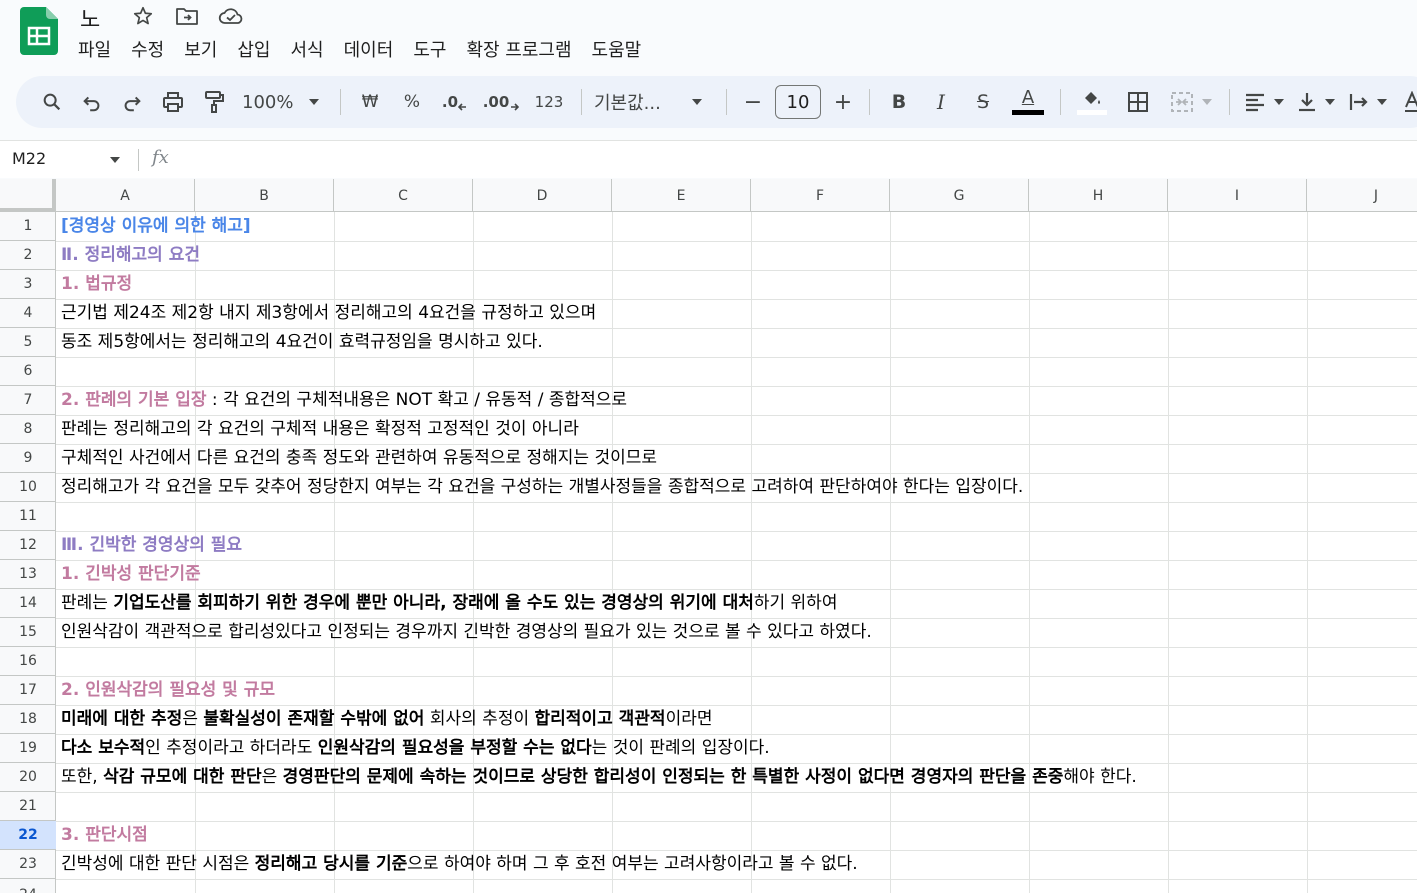 The height and width of the screenshot is (893, 1417). What do you see at coordinates (283, 102) in the screenshot?
I see `zoom-select: 100%` at bounding box center [283, 102].